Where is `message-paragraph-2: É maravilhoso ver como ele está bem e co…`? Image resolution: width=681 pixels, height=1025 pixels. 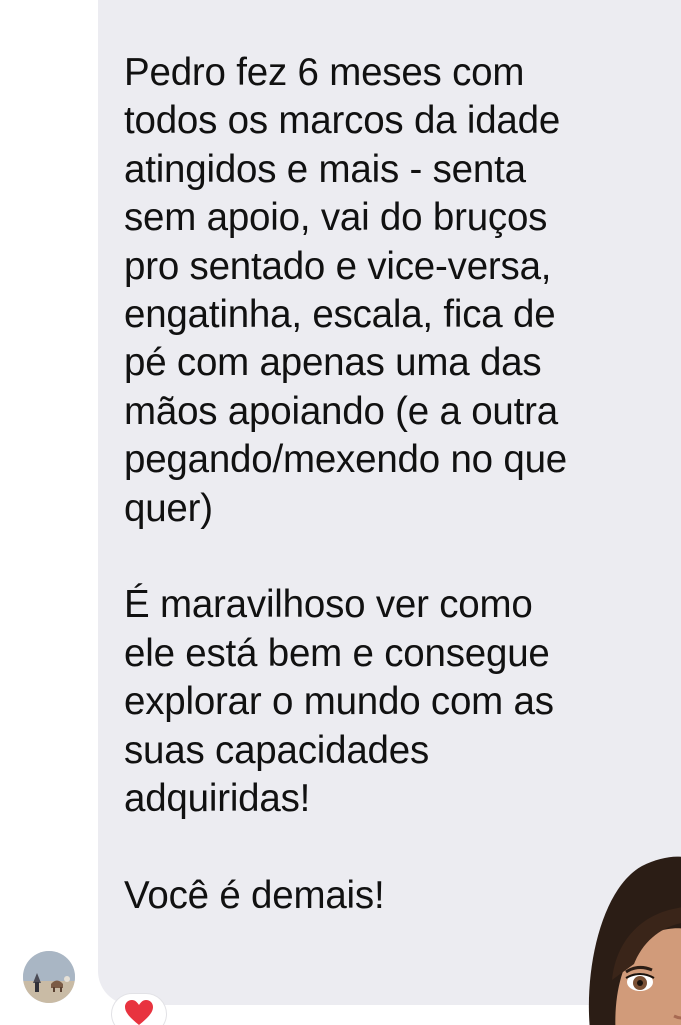
message-paragraph-2: É maravilhoso ver como ele está bem e co… is located at coordinates (339, 702).